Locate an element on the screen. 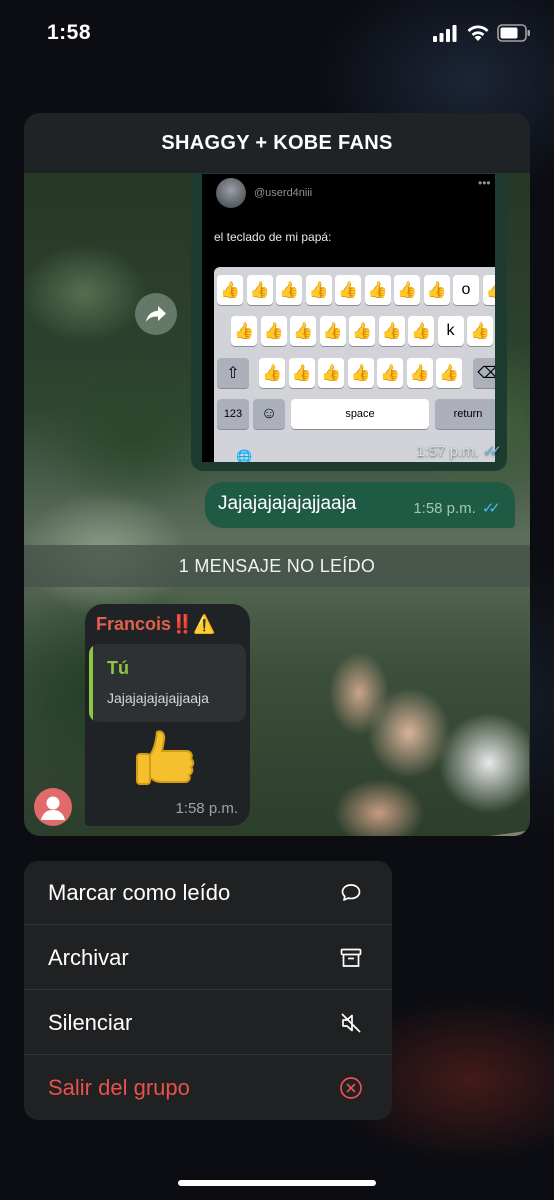 The height and width of the screenshot is (1200, 554). globe-icon: 🌐 is located at coordinates (244, 455).